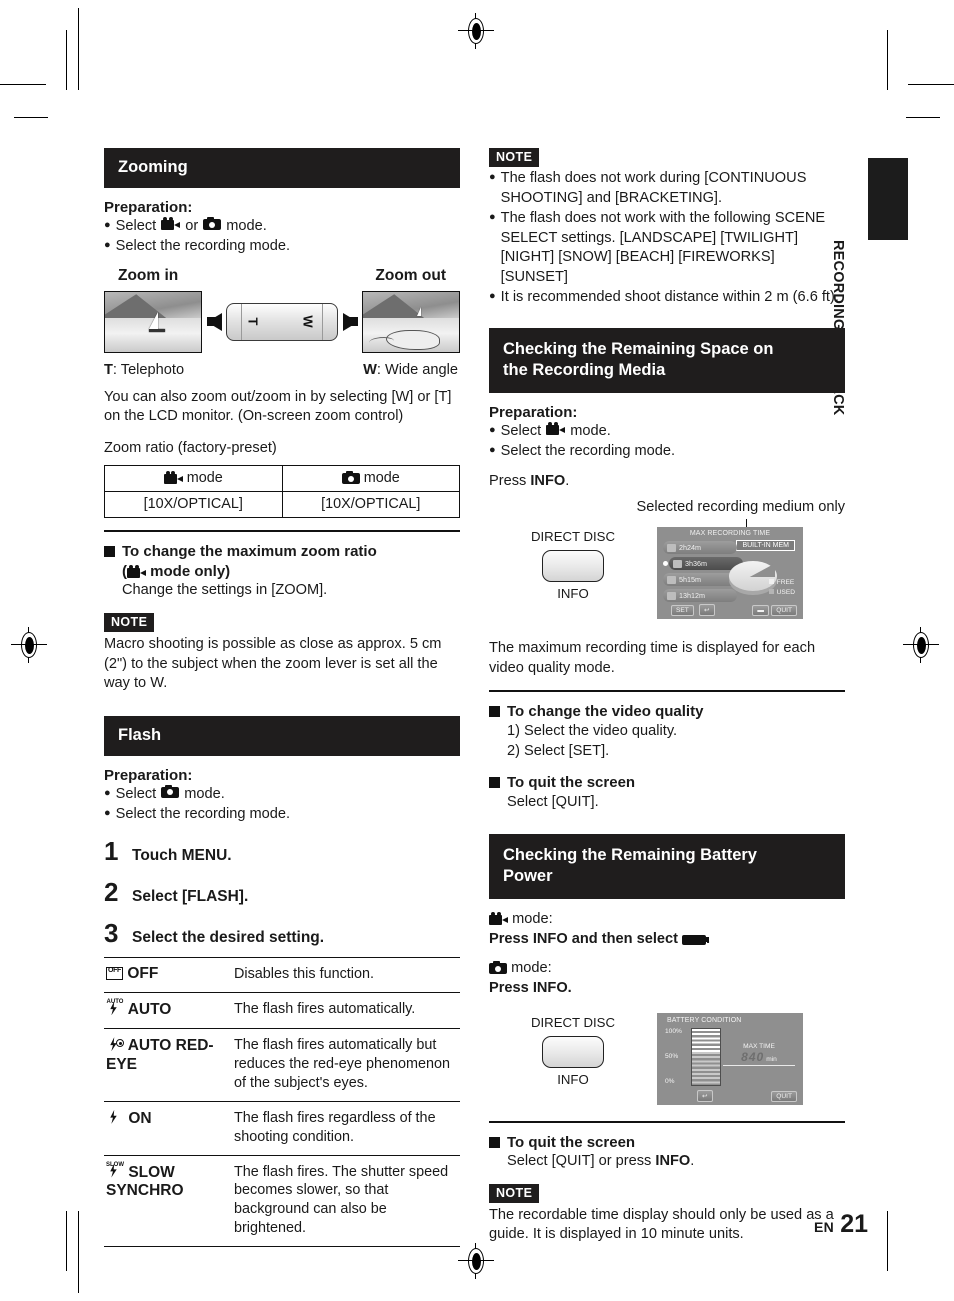  What do you see at coordinates (165, 1065) in the screenshot?
I see `flash-option-auto-redeye: AUTO RED-EYE` at bounding box center [165, 1065].